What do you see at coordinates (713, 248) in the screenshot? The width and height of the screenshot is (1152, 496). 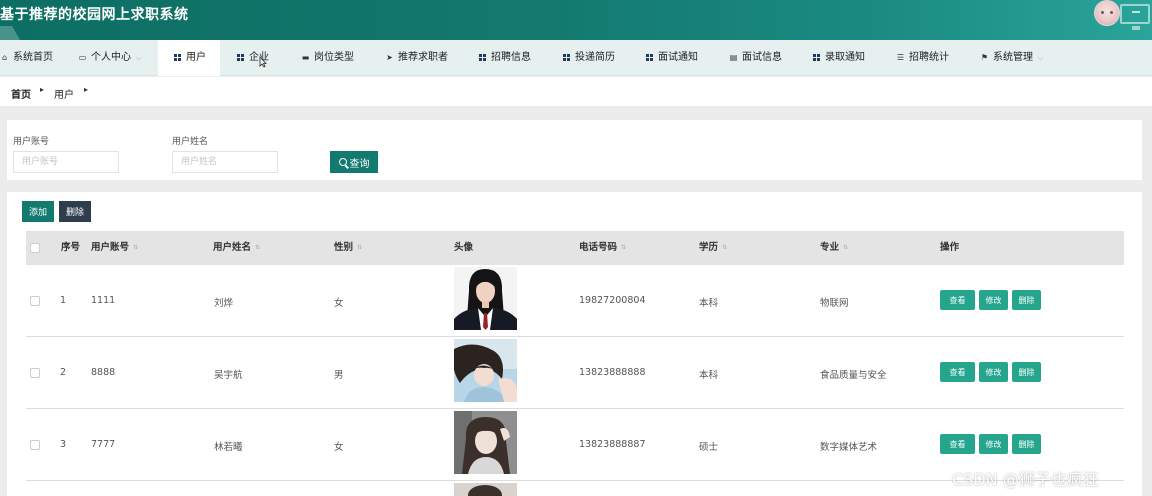 I see `col-education: 学历 ⇅` at bounding box center [713, 248].